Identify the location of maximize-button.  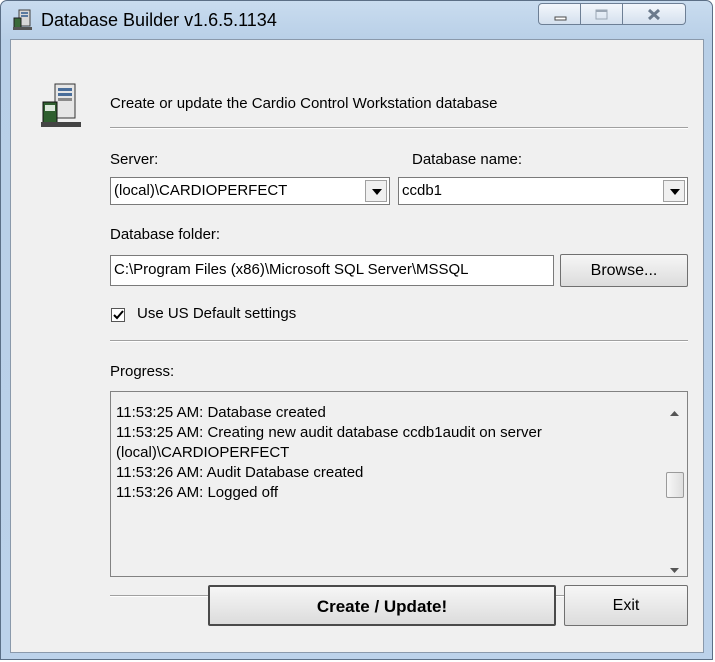
(602, 14).